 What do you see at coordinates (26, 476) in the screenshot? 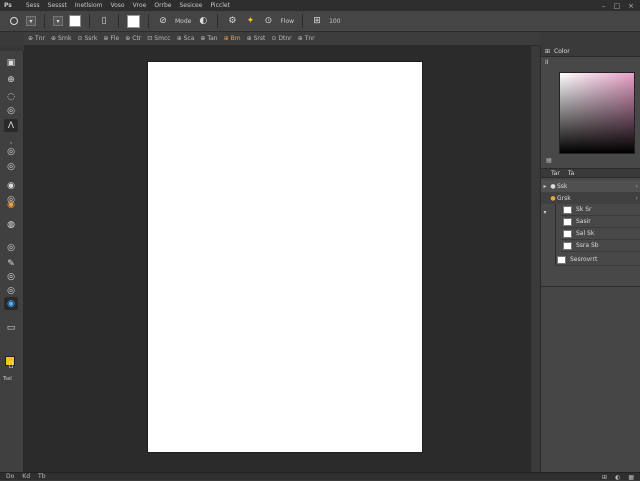
I see `status-item: Kd` at bounding box center [26, 476].